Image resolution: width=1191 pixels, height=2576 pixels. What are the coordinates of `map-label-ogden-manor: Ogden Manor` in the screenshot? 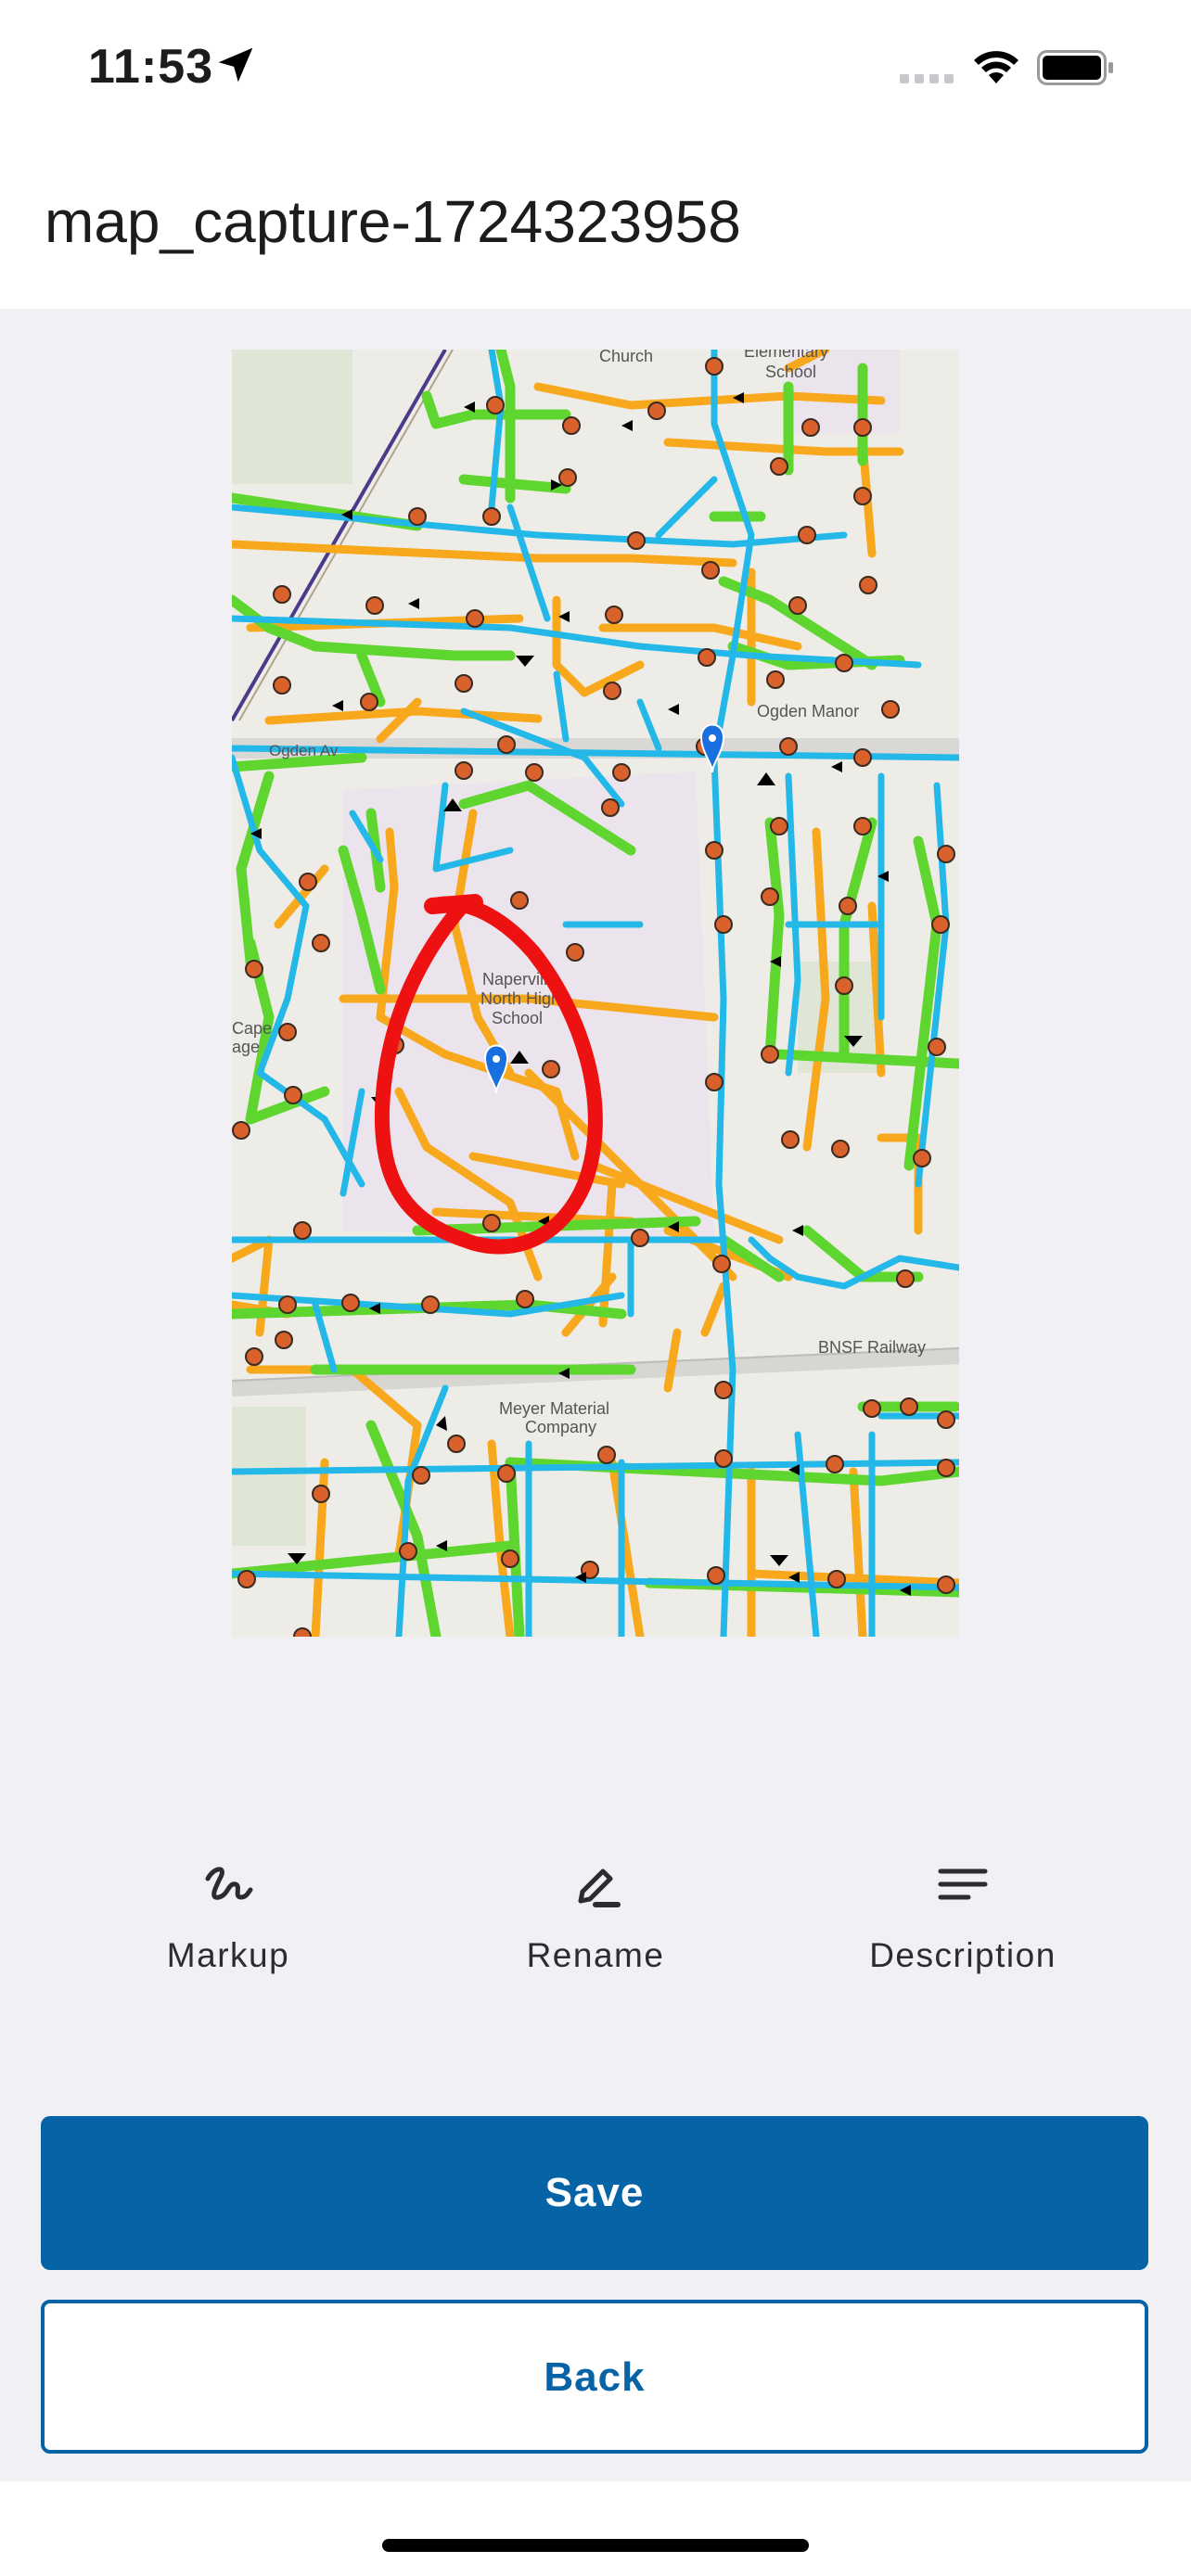 It's located at (808, 712).